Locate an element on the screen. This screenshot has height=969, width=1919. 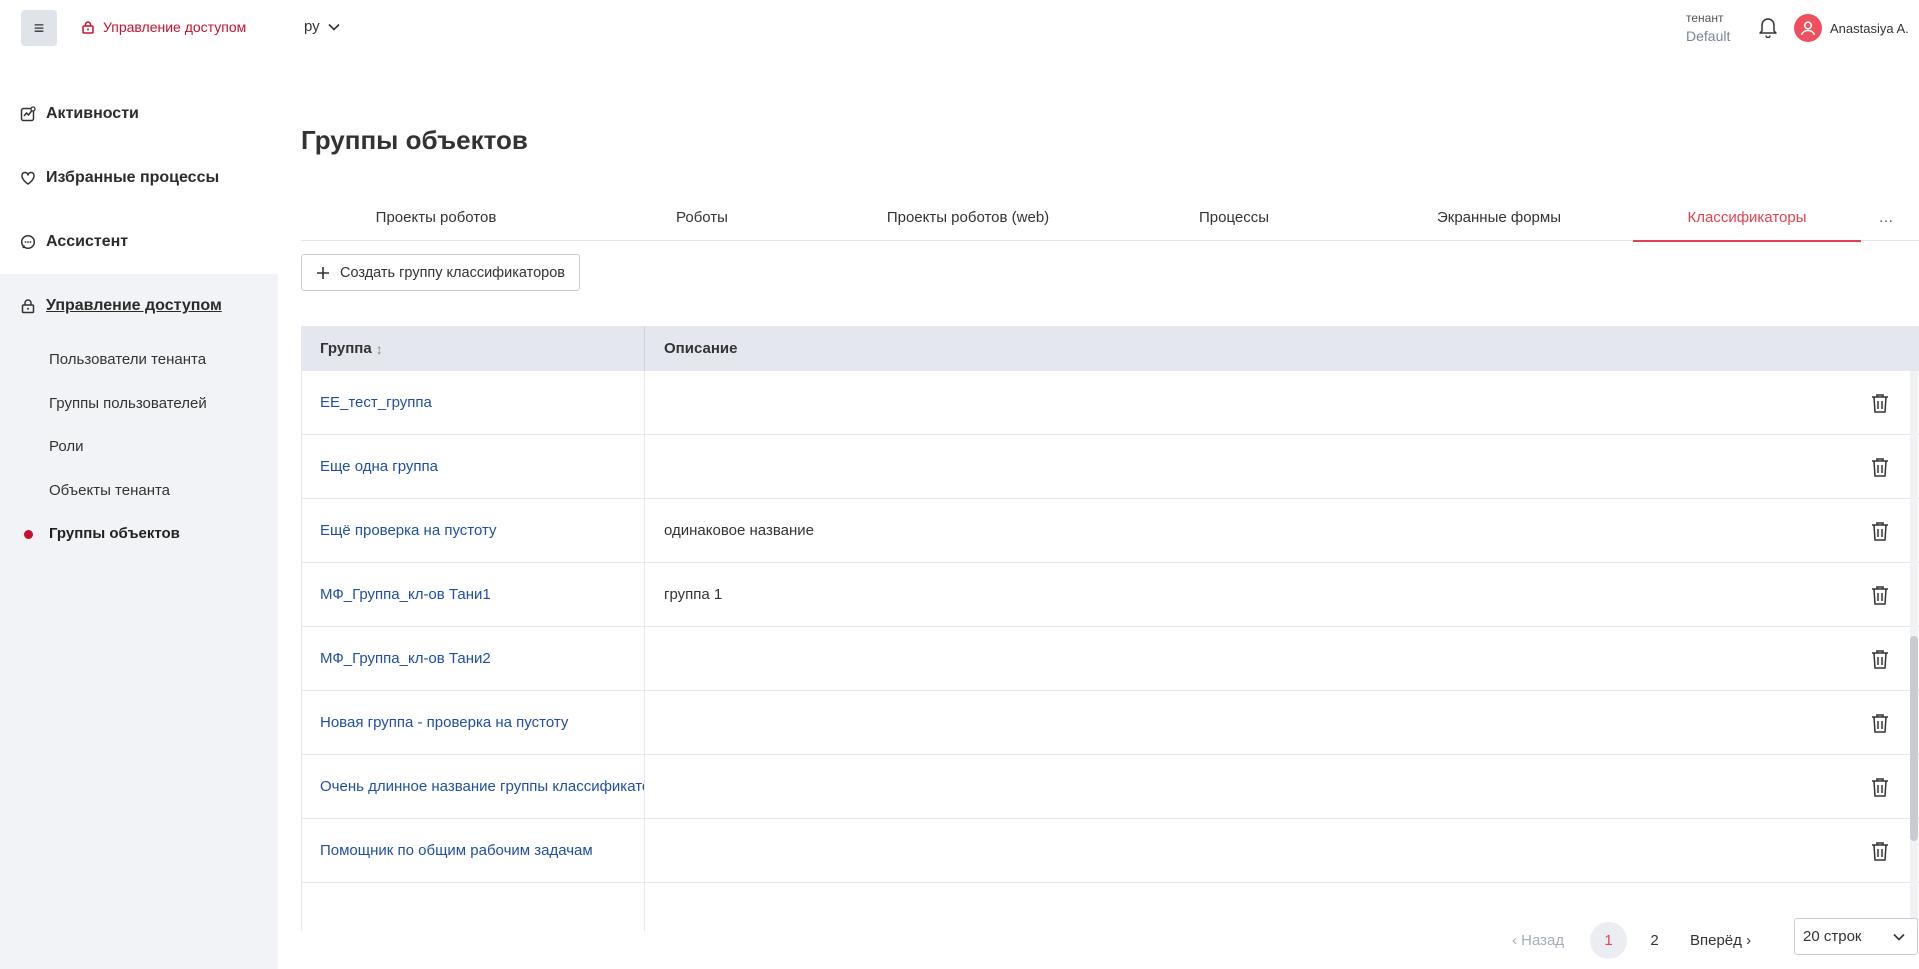
tab-robot-projects: Проекты роботов is located at coordinates (436, 217).